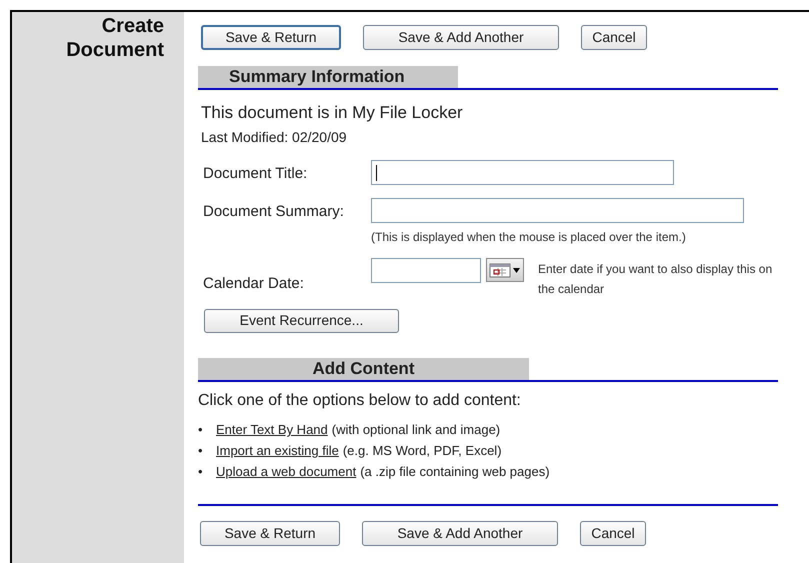 This screenshot has height=563, width=809. What do you see at coordinates (332, 113) in the screenshot?
I see `location-text: This document is in My File Locker` at bounding box center [332, 113].